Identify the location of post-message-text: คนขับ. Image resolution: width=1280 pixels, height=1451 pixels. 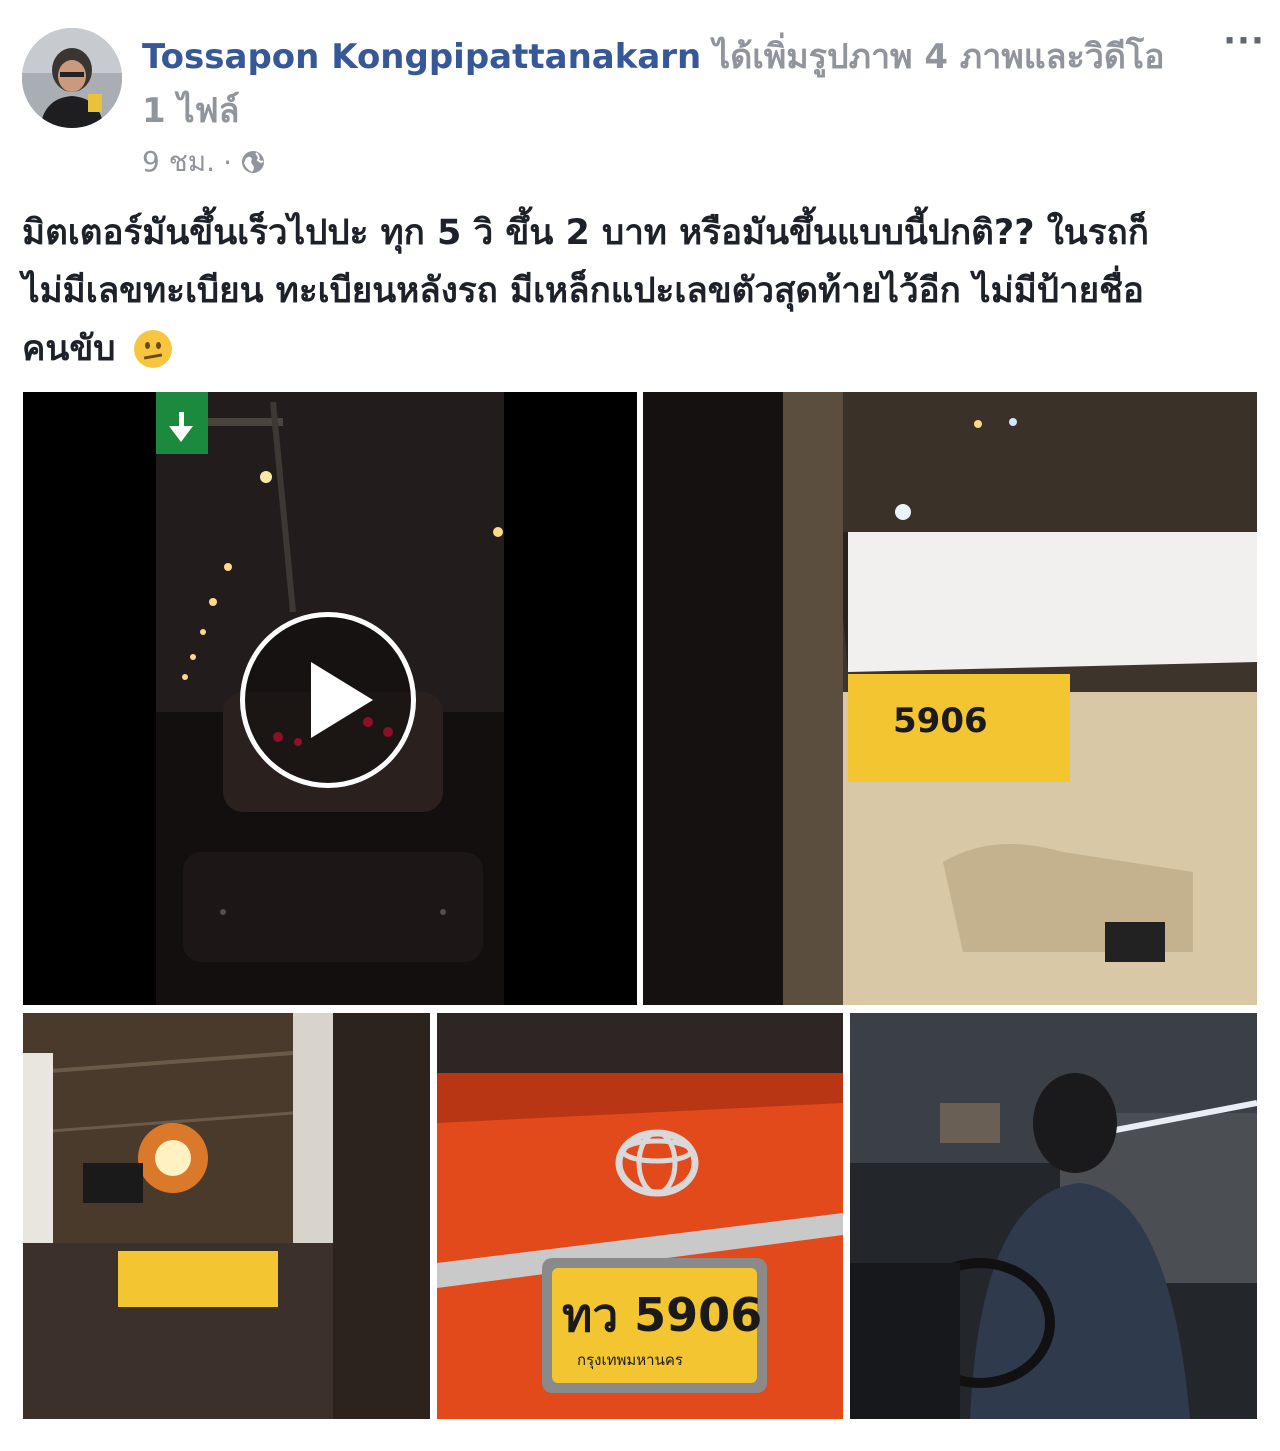
(69, 349).